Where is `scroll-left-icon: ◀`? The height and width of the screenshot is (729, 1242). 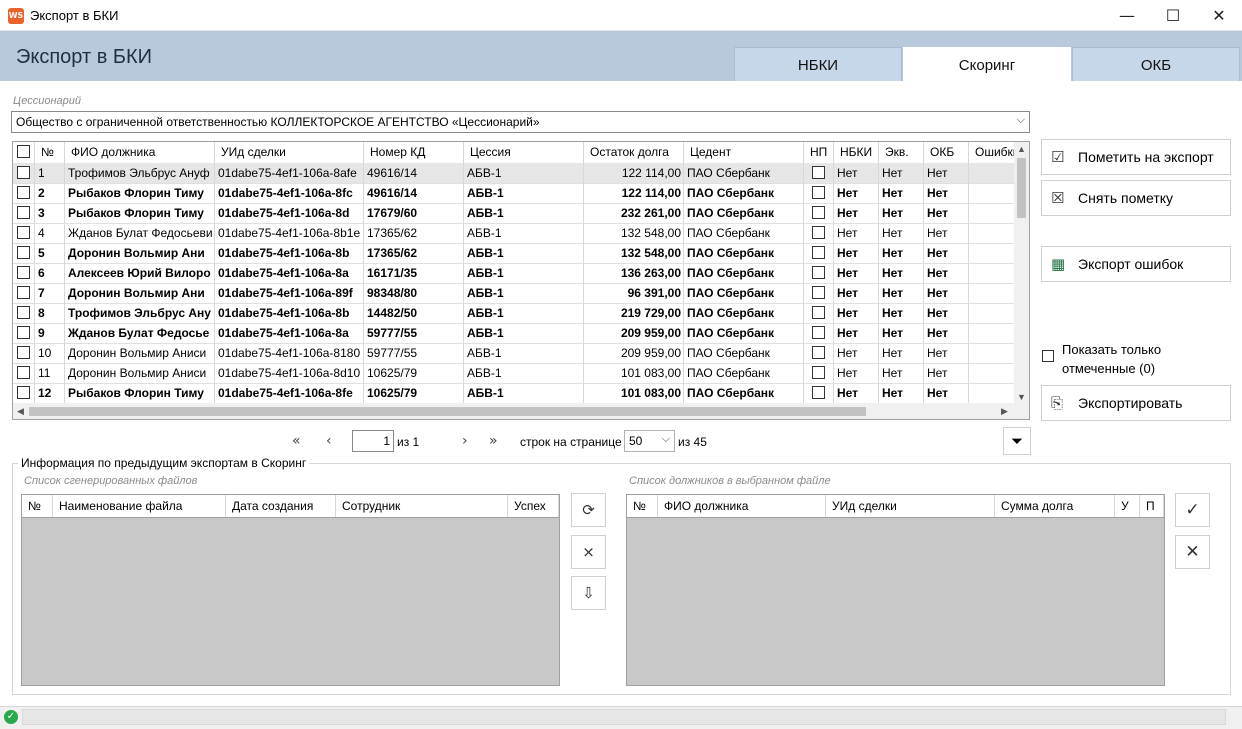
scroll-left-icon: ◀ is located at coordinates (20, 411).